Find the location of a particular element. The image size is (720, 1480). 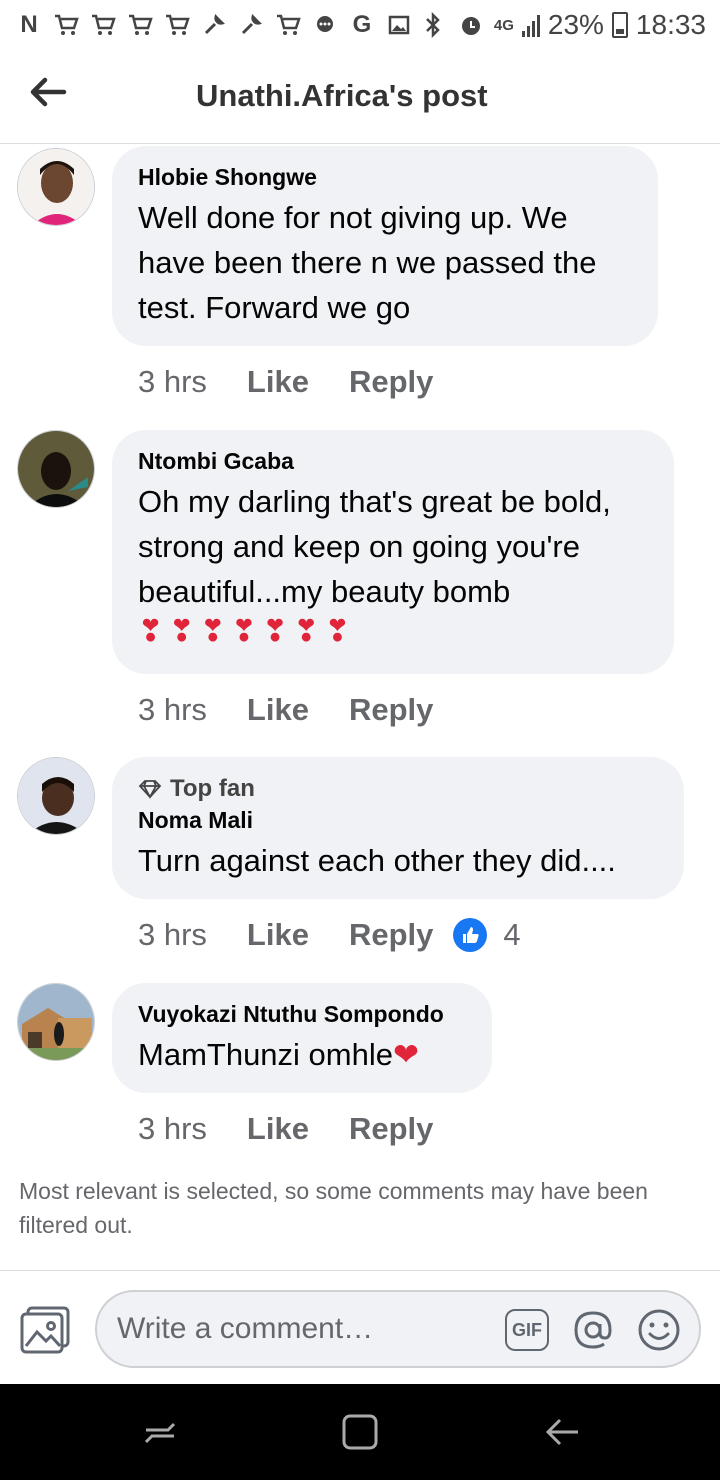

emoji-button is located at coordinates (659, 1330).